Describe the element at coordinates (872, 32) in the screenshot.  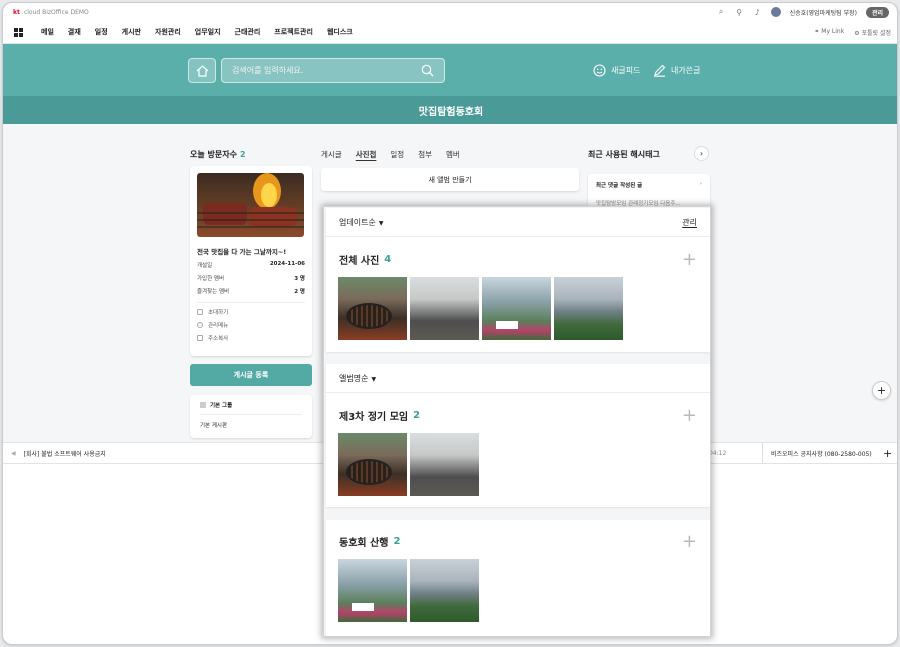
I see `portlet-settings-link: ⚙ 포틀릿 설정` at that location.